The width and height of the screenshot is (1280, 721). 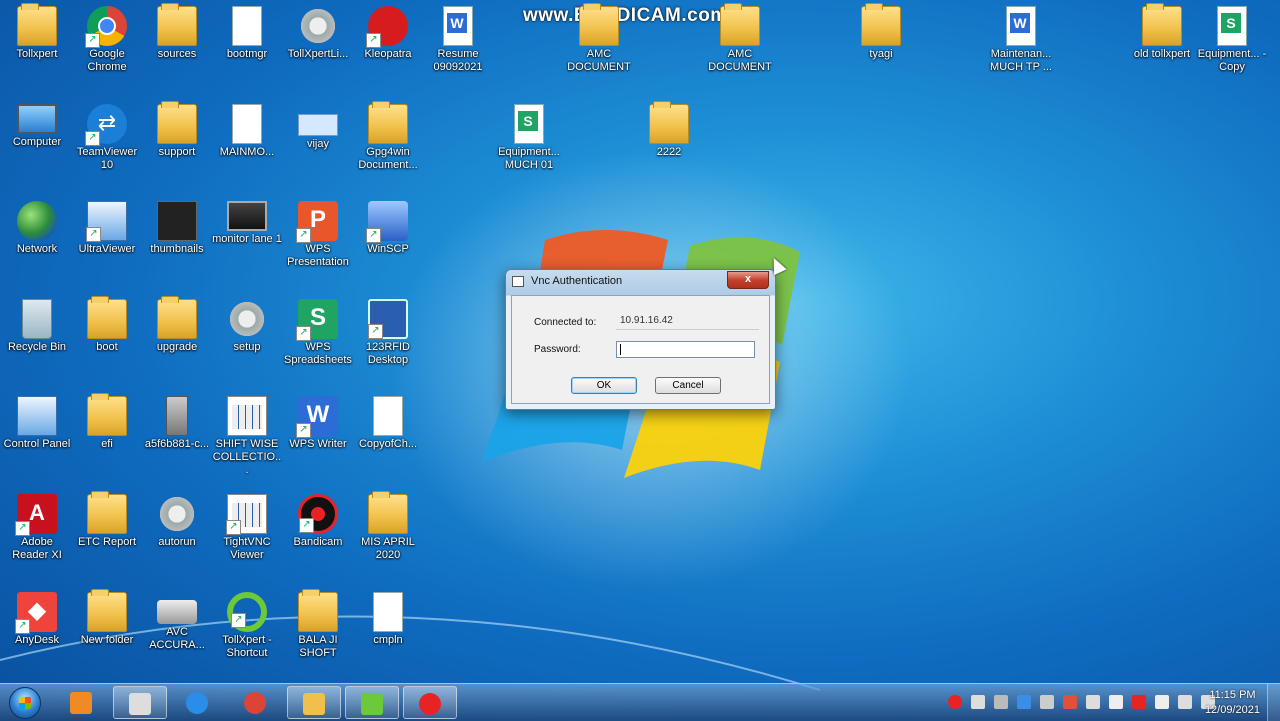 I want to click on desktop-icon-anydesk: AnyDesk, so click(x=37, y=632).